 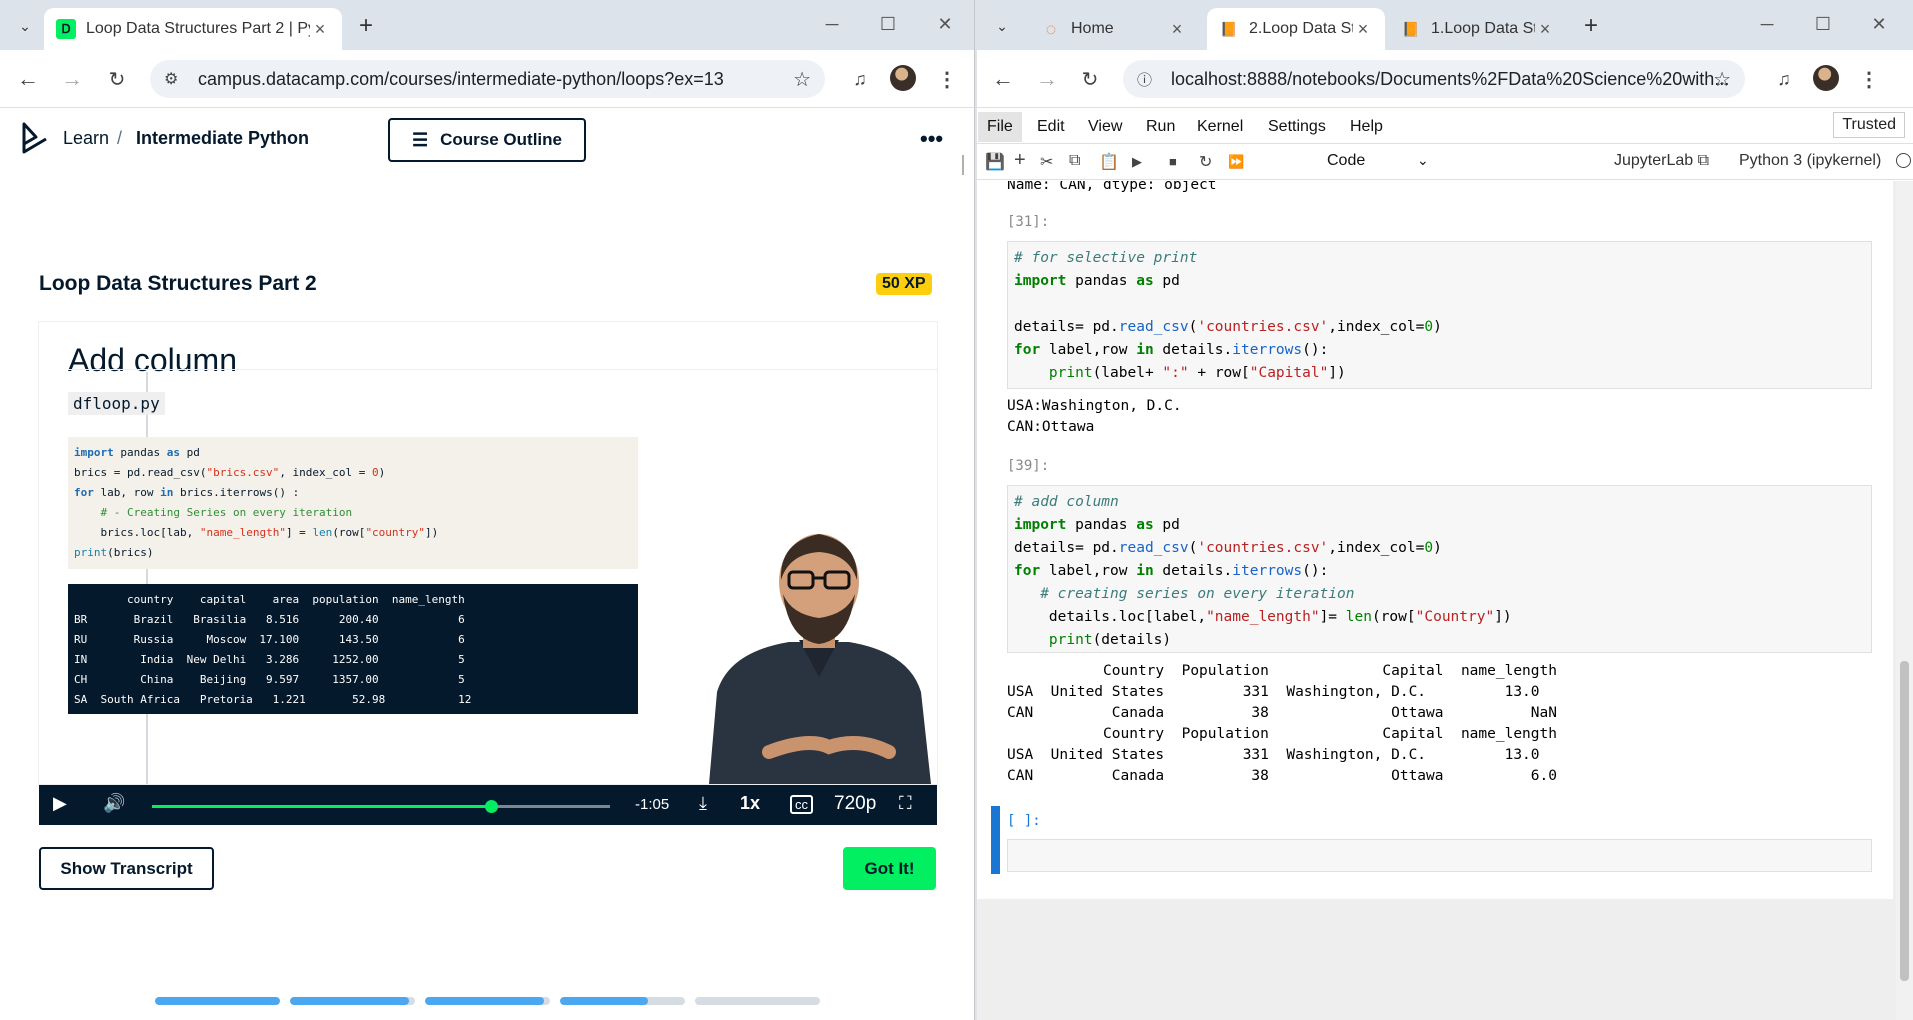 I want to click on menu-edit: Edit, so click(x=1051, y=127).